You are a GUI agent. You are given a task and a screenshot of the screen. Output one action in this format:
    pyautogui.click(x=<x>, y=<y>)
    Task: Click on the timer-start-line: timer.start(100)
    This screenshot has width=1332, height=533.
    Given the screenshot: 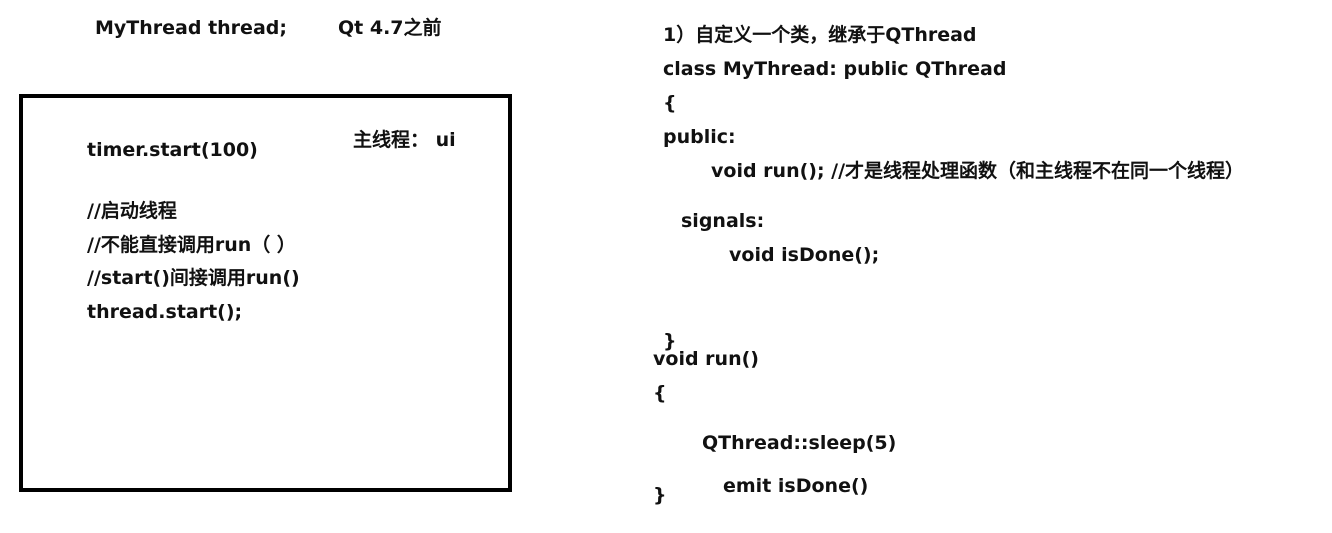 What is the action you would take?
    pyautogui.click(x=172, y=150)
    